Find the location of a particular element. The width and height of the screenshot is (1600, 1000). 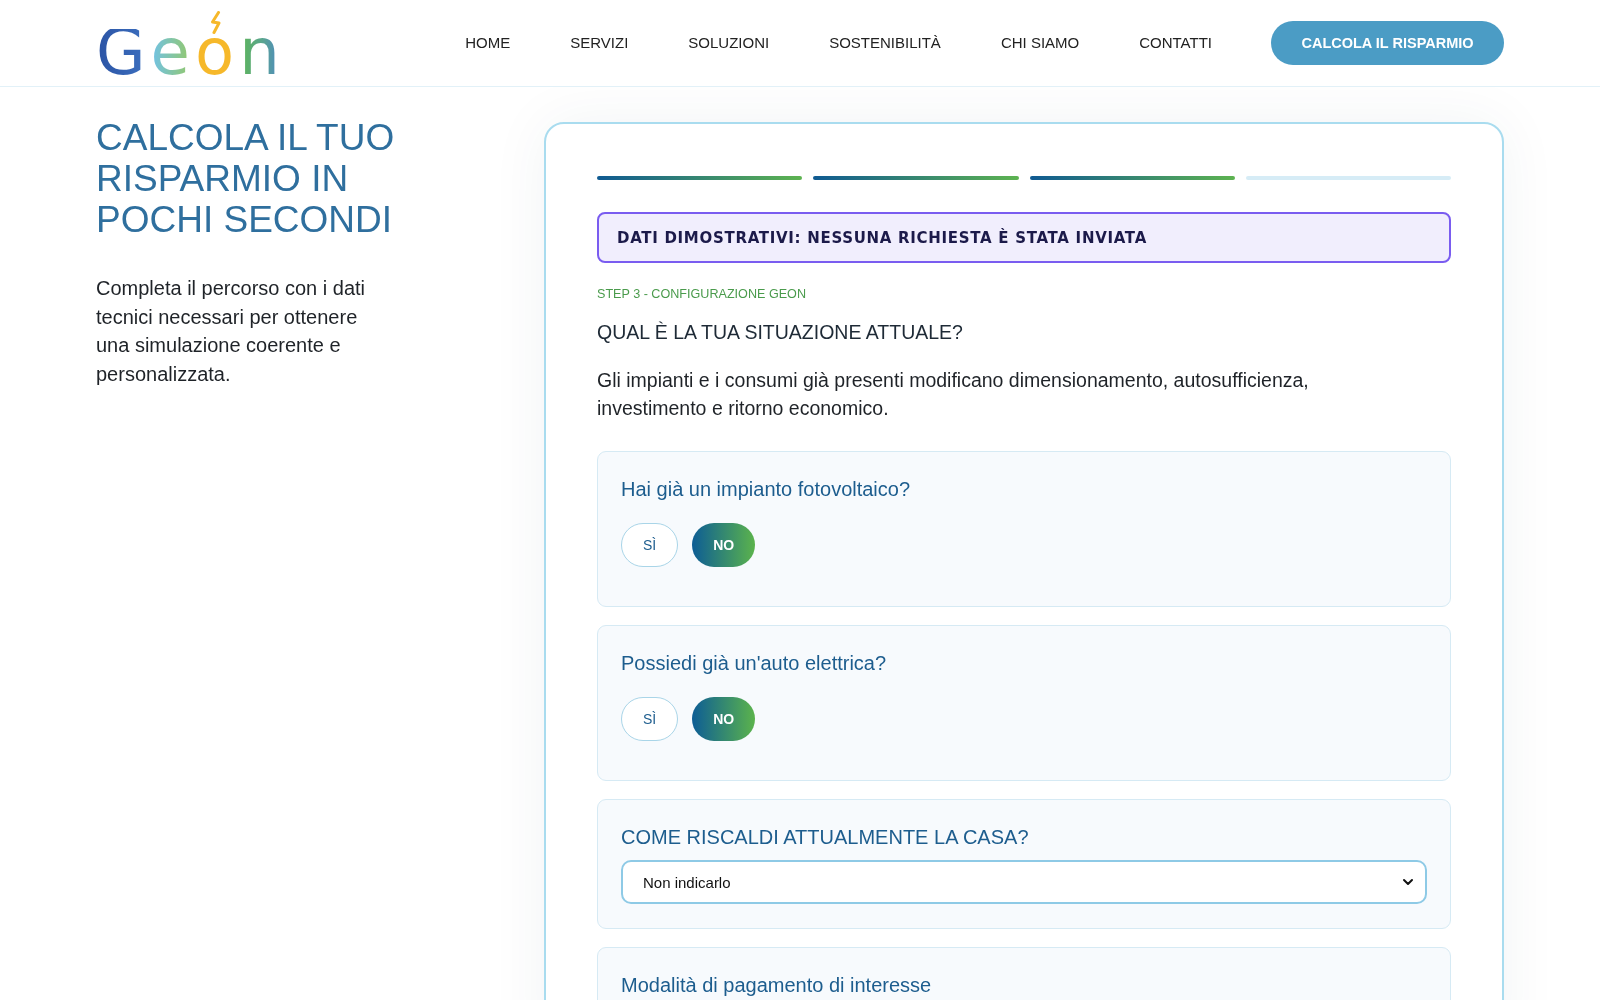

nav-link: CHI SIAMO is located at coordinates (1040, 43).